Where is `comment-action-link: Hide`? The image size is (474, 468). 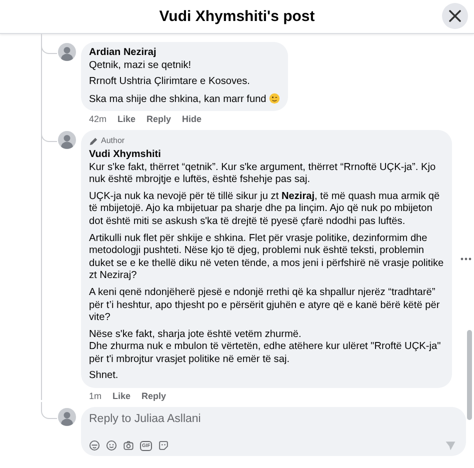
comment-action-link: Hide is located at coordinates (192, 119).